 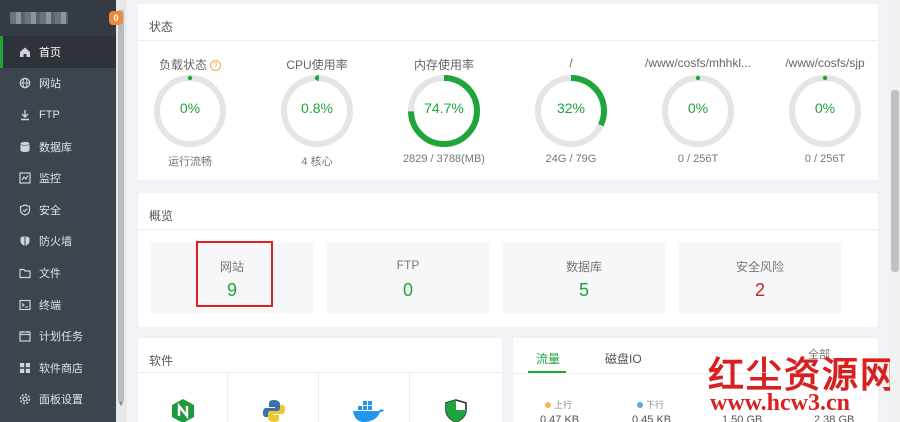 What do you see at coordinates (317, 162) in the screenshot?
I see `gauge-sub: 4 核心` at bounding box center [317, 162].